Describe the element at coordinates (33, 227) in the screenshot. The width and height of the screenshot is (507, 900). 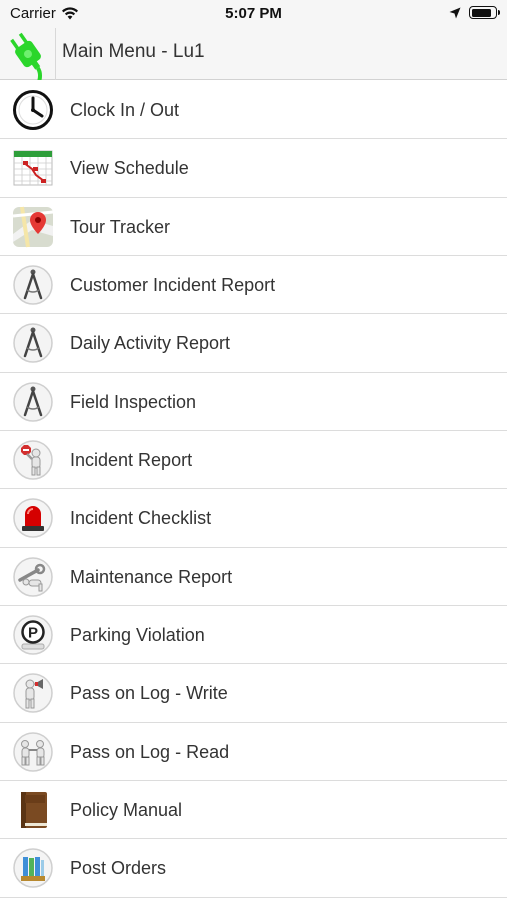
I see `map-pin-icon` at that location.